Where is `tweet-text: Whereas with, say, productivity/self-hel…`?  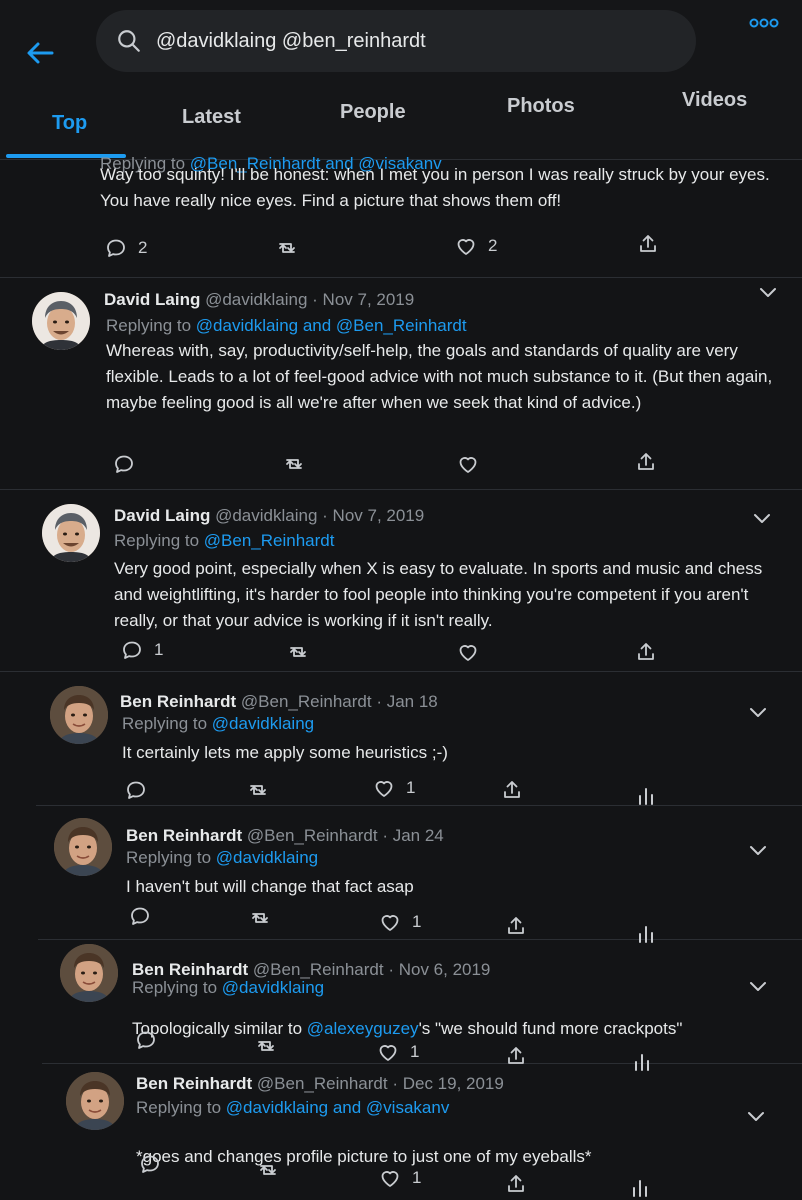
tweet-text: Whereas with, say, productivity/self-hel… is located at coordinates (439, 376).